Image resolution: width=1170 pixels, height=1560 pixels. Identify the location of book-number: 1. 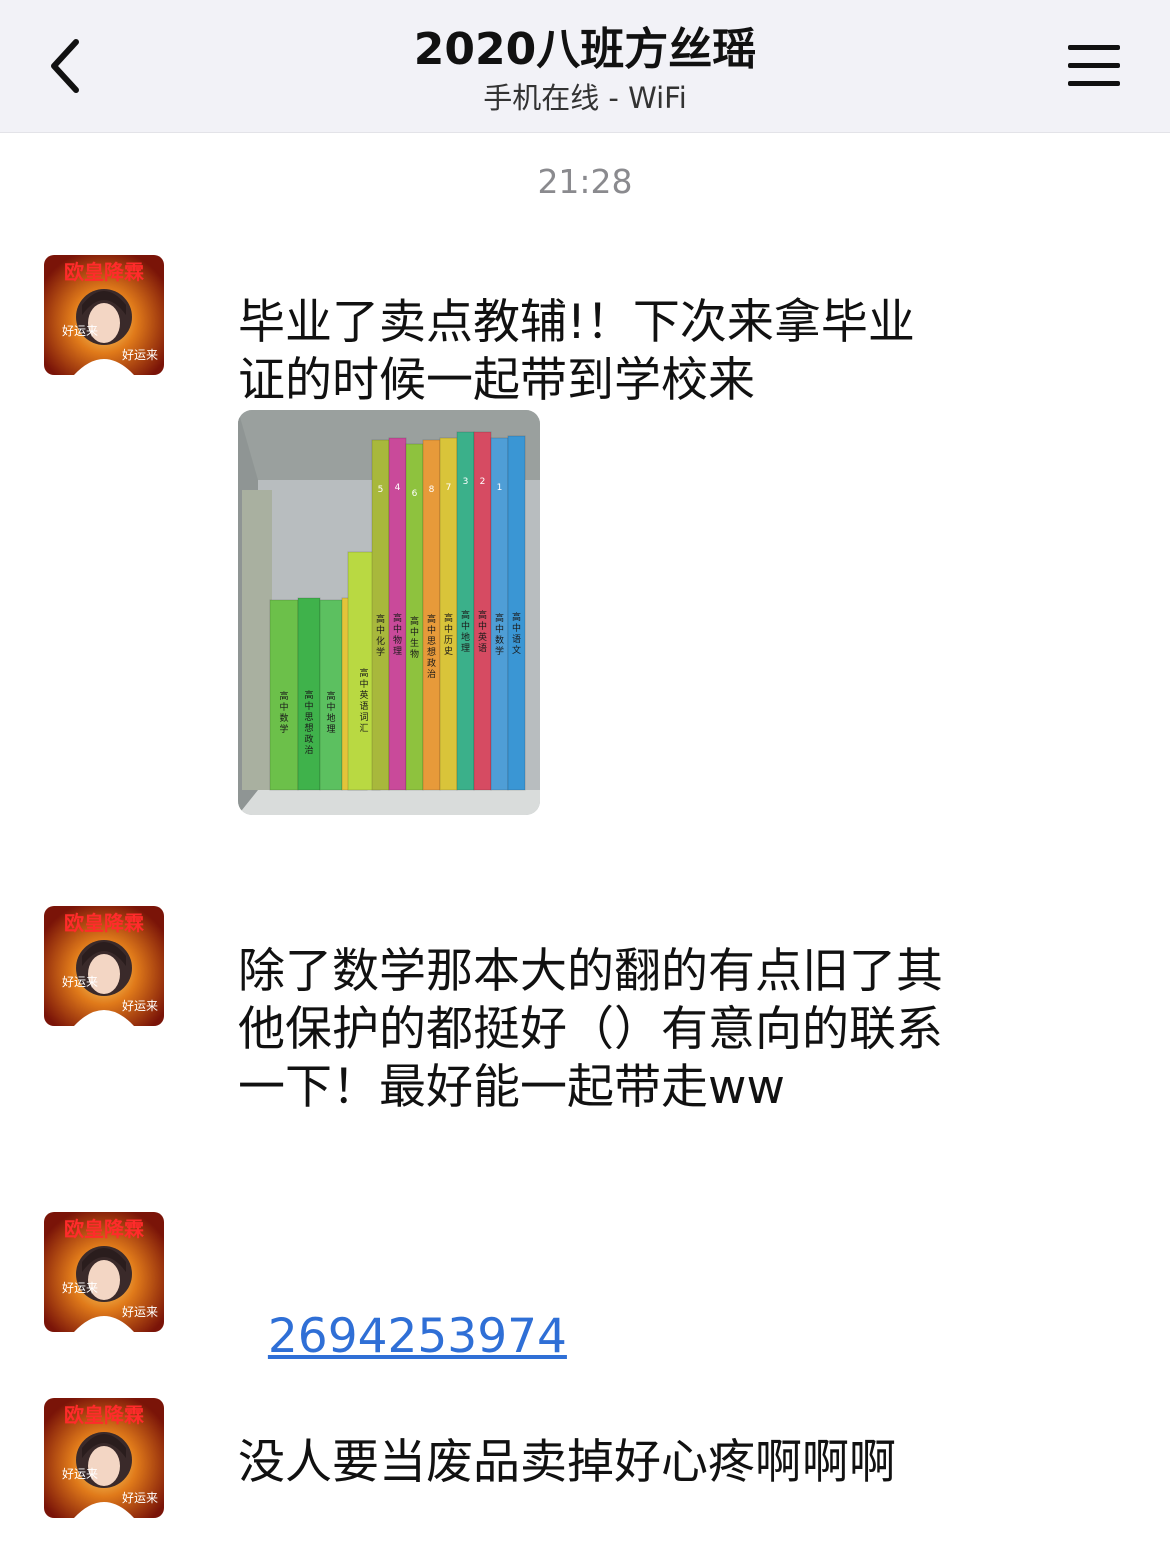
(500, 488).